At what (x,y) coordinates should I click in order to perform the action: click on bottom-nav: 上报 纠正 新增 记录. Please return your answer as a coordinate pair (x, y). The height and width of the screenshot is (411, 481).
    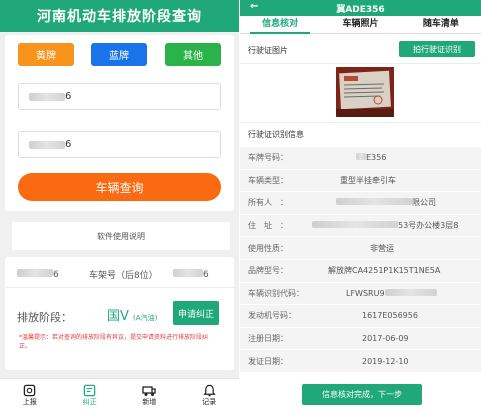
    Looking at the image, I should click on (119, 394).